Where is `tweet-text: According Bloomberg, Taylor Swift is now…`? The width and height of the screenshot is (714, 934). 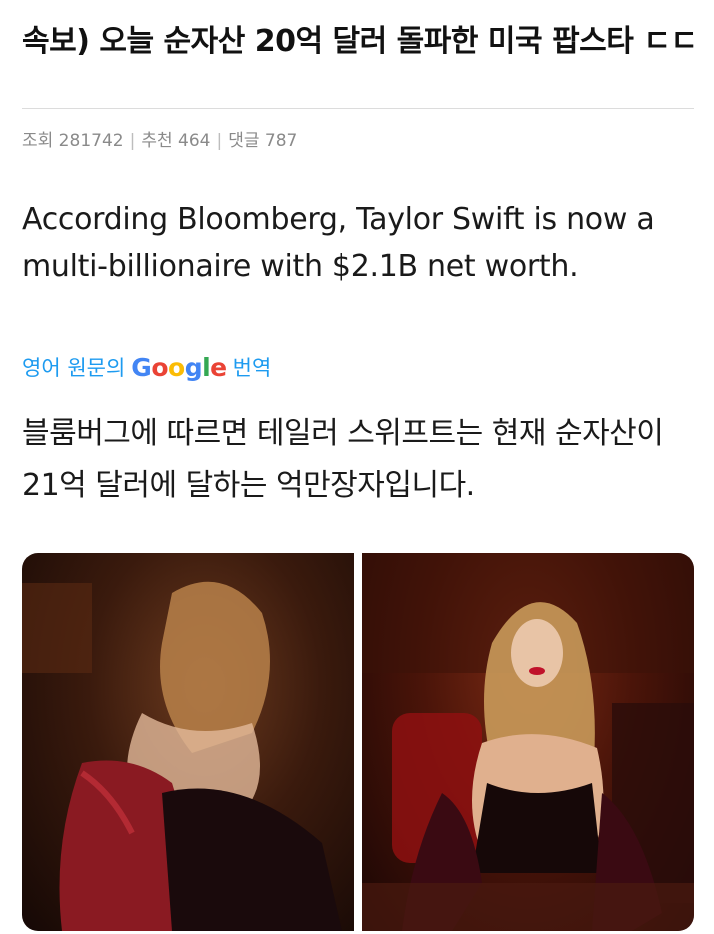 tweet-text: According Bloomberg, Taylor Swift is now… is located at coordinates (338, 243).